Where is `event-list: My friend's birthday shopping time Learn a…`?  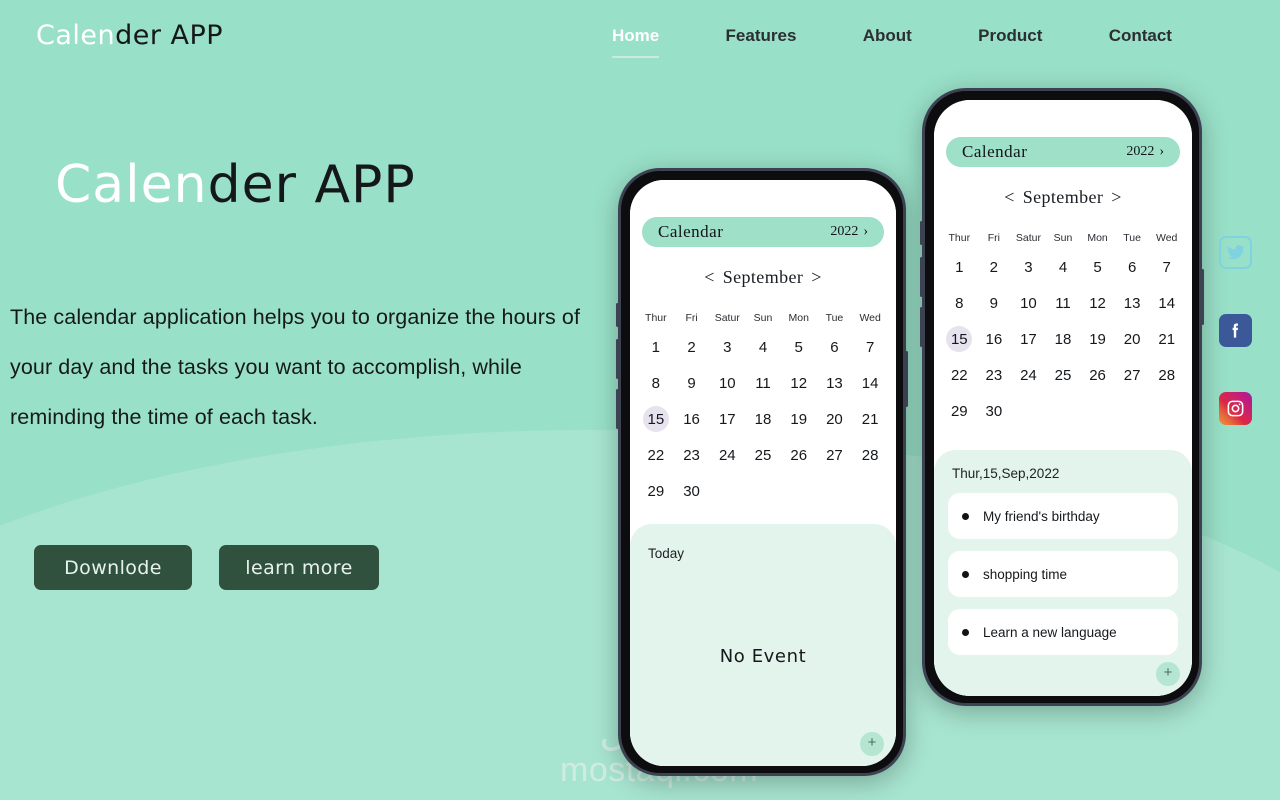
event-list: My friend's birthday shopping time Learn a… is located at coordinates (1063, 580).